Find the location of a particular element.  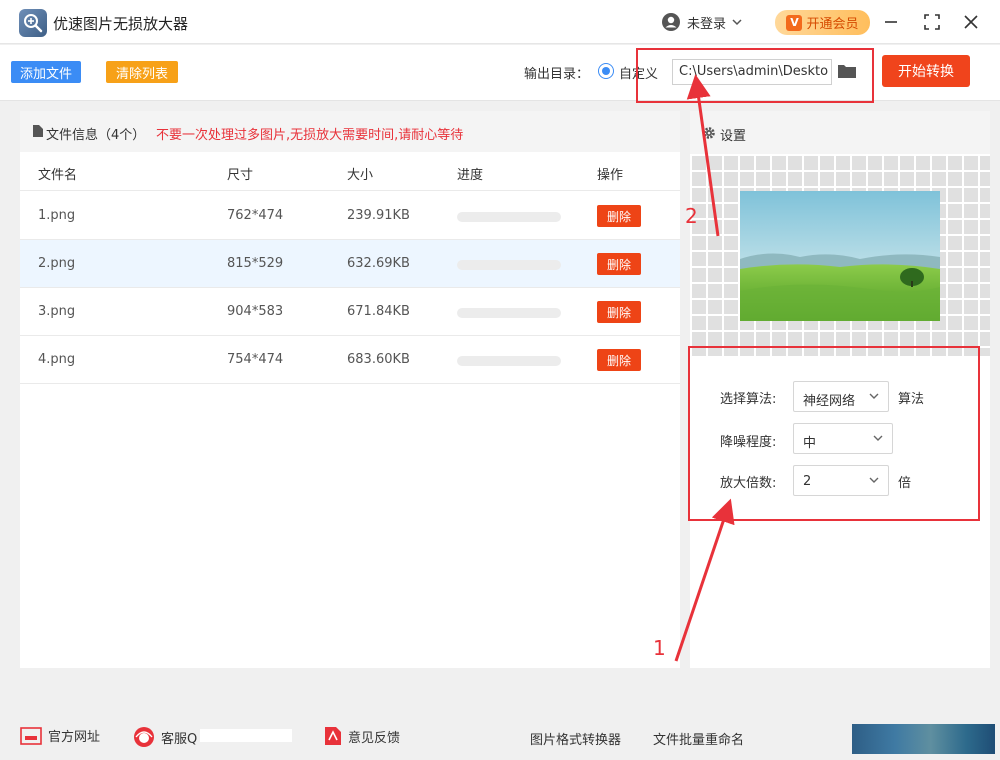

maximize-icon is located at coordinates (932, 22).